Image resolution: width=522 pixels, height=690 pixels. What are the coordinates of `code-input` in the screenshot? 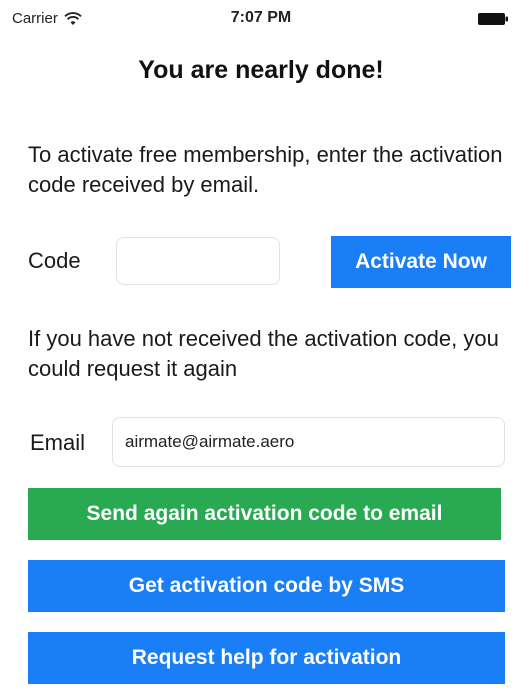 It's located at (198, 261).